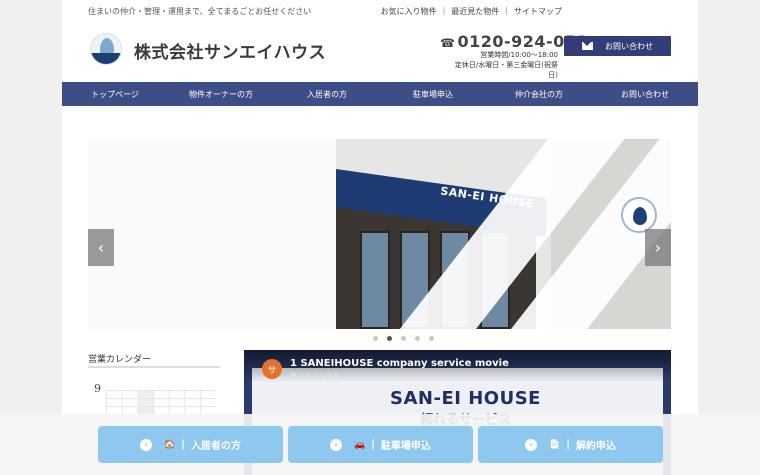  Describe the element at coordinates (161, 402) in the screenshot. I see `calendar-grid` at that location.